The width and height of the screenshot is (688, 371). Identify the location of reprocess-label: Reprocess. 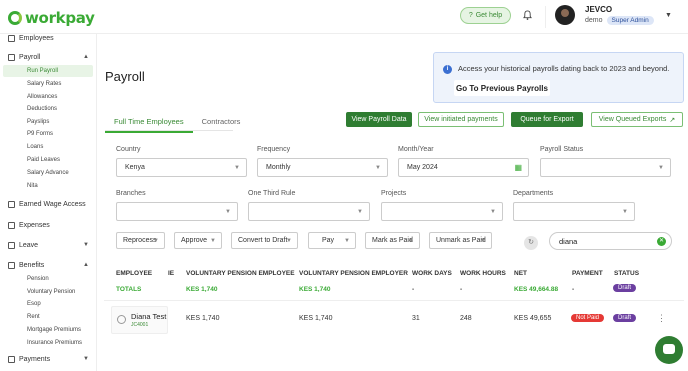
(140, 240).